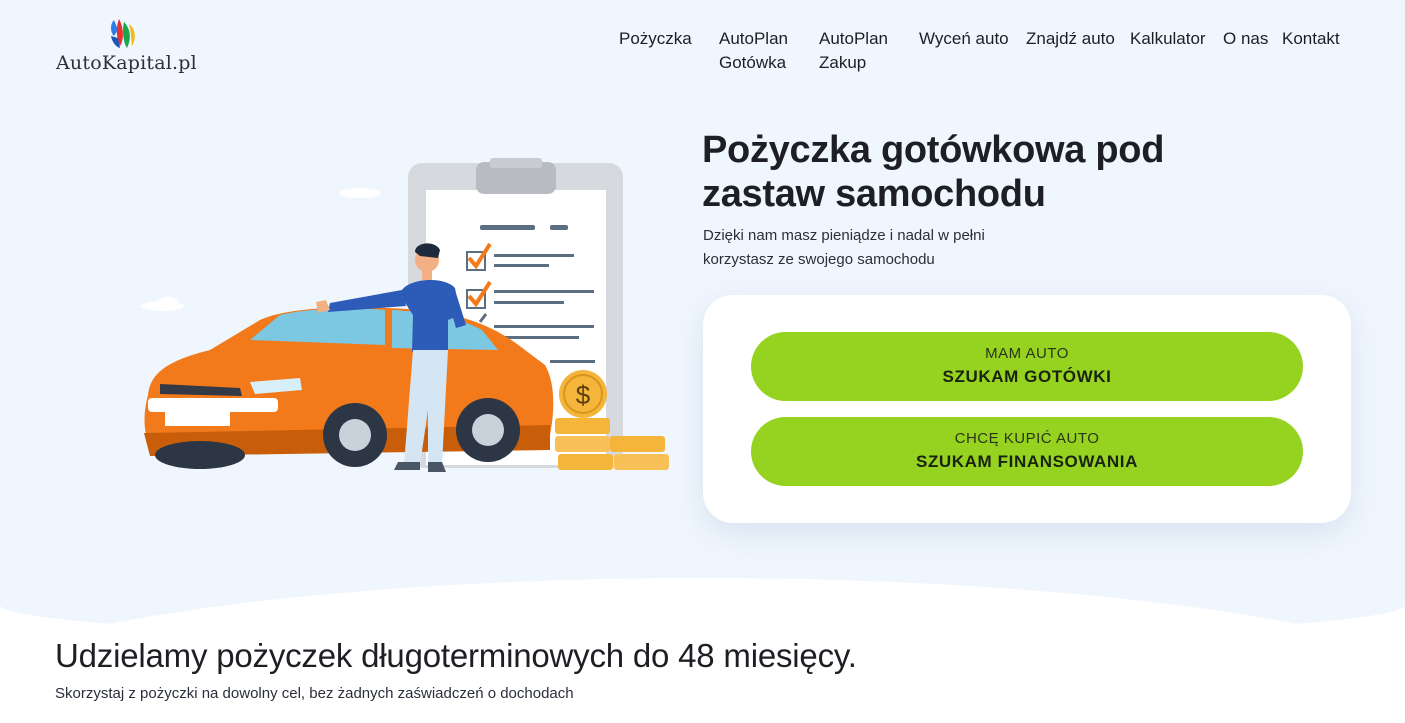 The height and width of the screenshot is (723, 1405). What do you see at coordinates (843, 62) in the screenshot?
I see `nav-label-line2: Zakup` at bounding box center [843, 62].